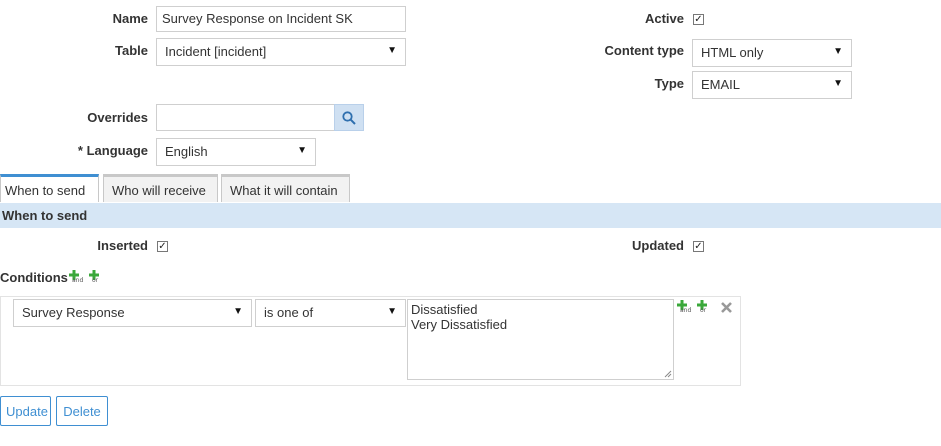  I want to click on overrides-input, so click(246, 117).